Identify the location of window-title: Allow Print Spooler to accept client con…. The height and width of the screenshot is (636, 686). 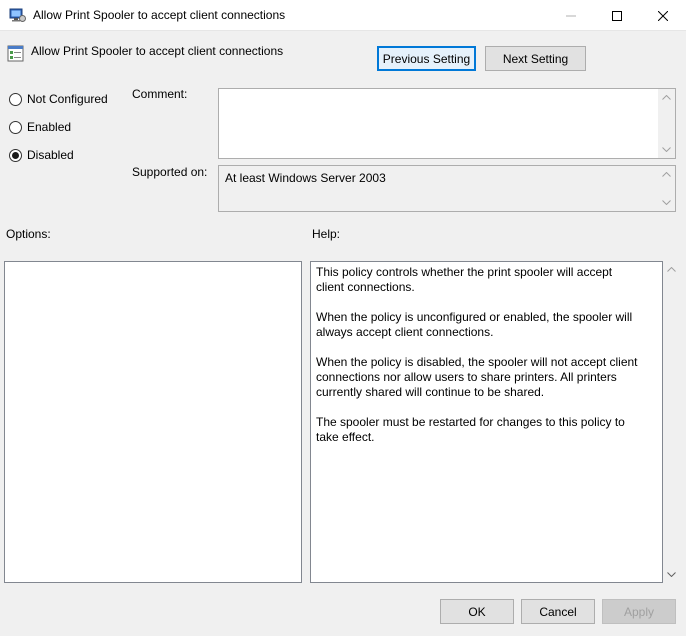
(159, 15).